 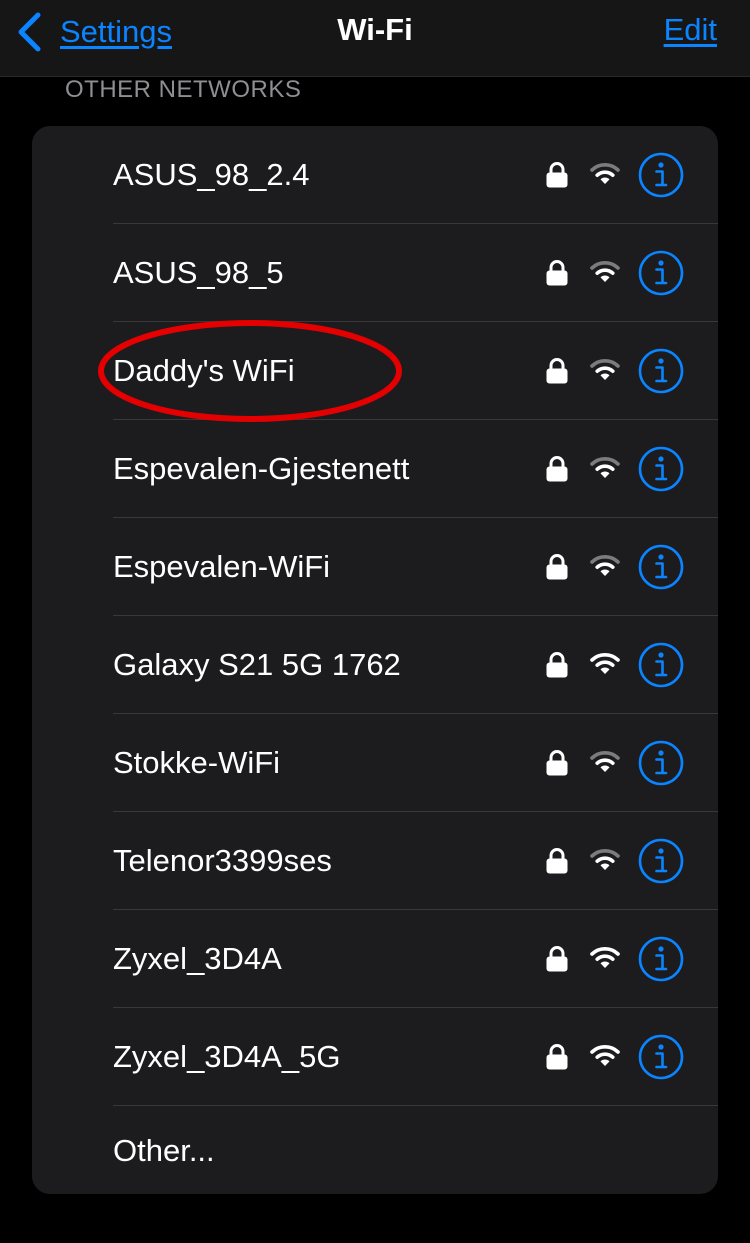 What do you see at coordinates (375, 959) in the screenshot?
I see `network-row: Zyxel_3D4A` at bounding box center [375, 959].